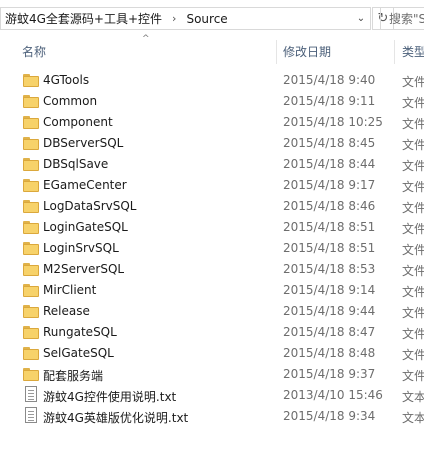  What do you see at coordinates (212, 143) in the screenshot?
I see `list-item: DBServerSQL 2015/4/18 8:45 文件` at bounding box center [212, 143].